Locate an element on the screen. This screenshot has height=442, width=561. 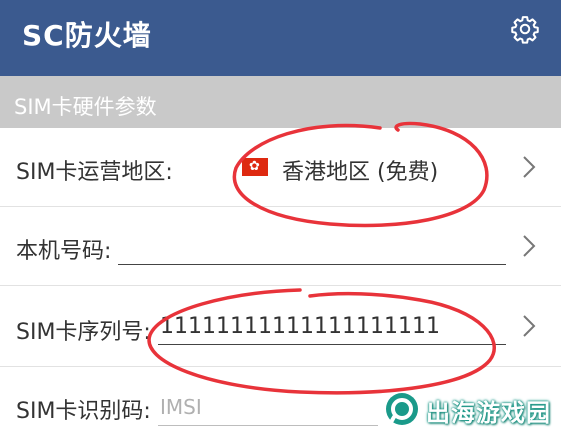
app-title: SC防火墙 is located at coordinates (87, 35).